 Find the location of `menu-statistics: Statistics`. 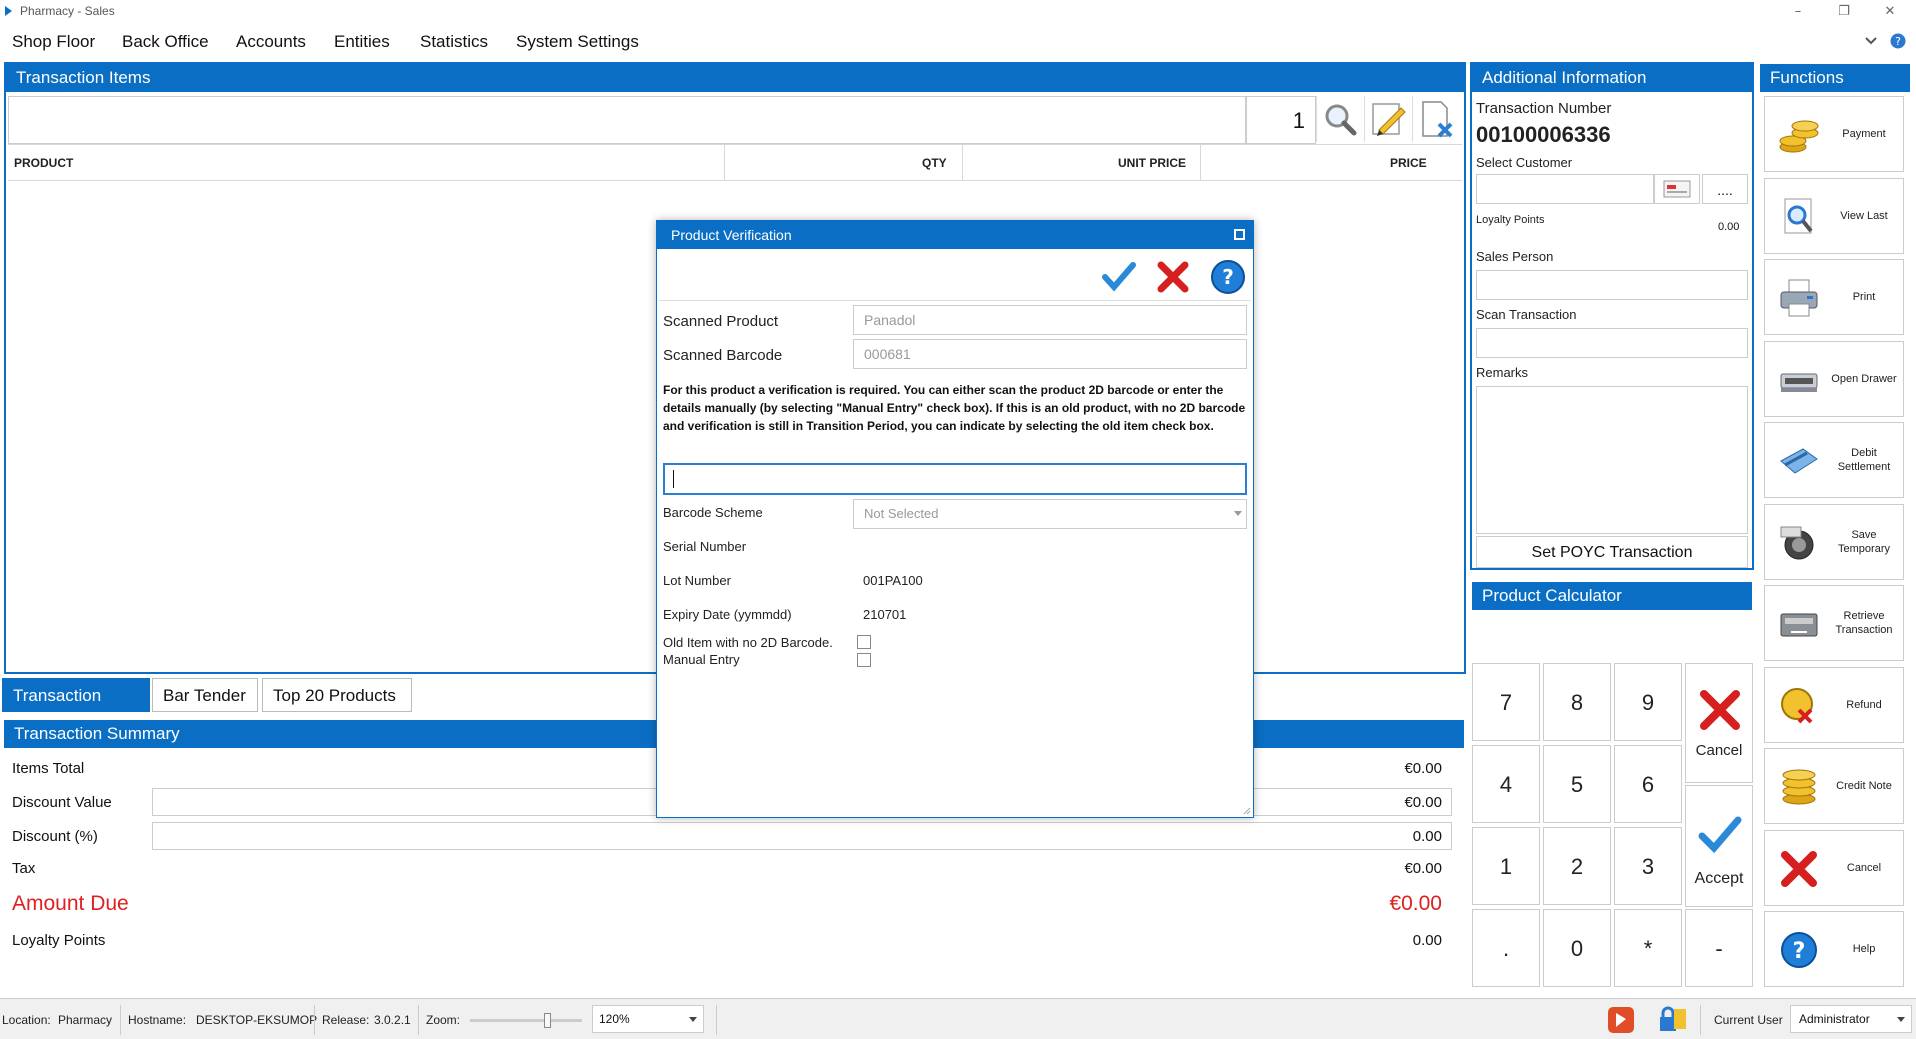

menu-statistics: Statistics is located at coordinates (454, 42).